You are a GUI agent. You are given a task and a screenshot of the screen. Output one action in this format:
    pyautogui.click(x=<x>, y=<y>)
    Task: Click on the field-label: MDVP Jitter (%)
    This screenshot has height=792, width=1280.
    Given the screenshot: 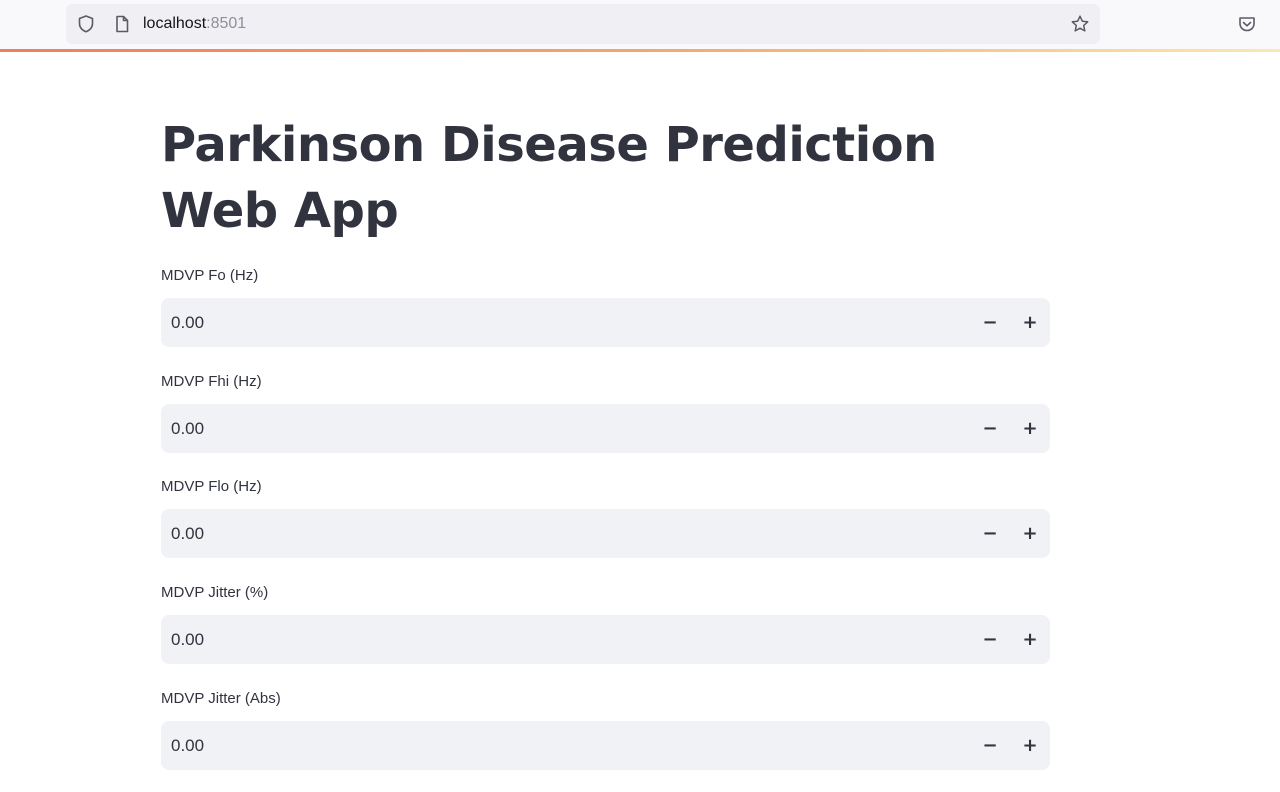 What is the action you would take?
    pyautogui.click(x=215, y=592)
    